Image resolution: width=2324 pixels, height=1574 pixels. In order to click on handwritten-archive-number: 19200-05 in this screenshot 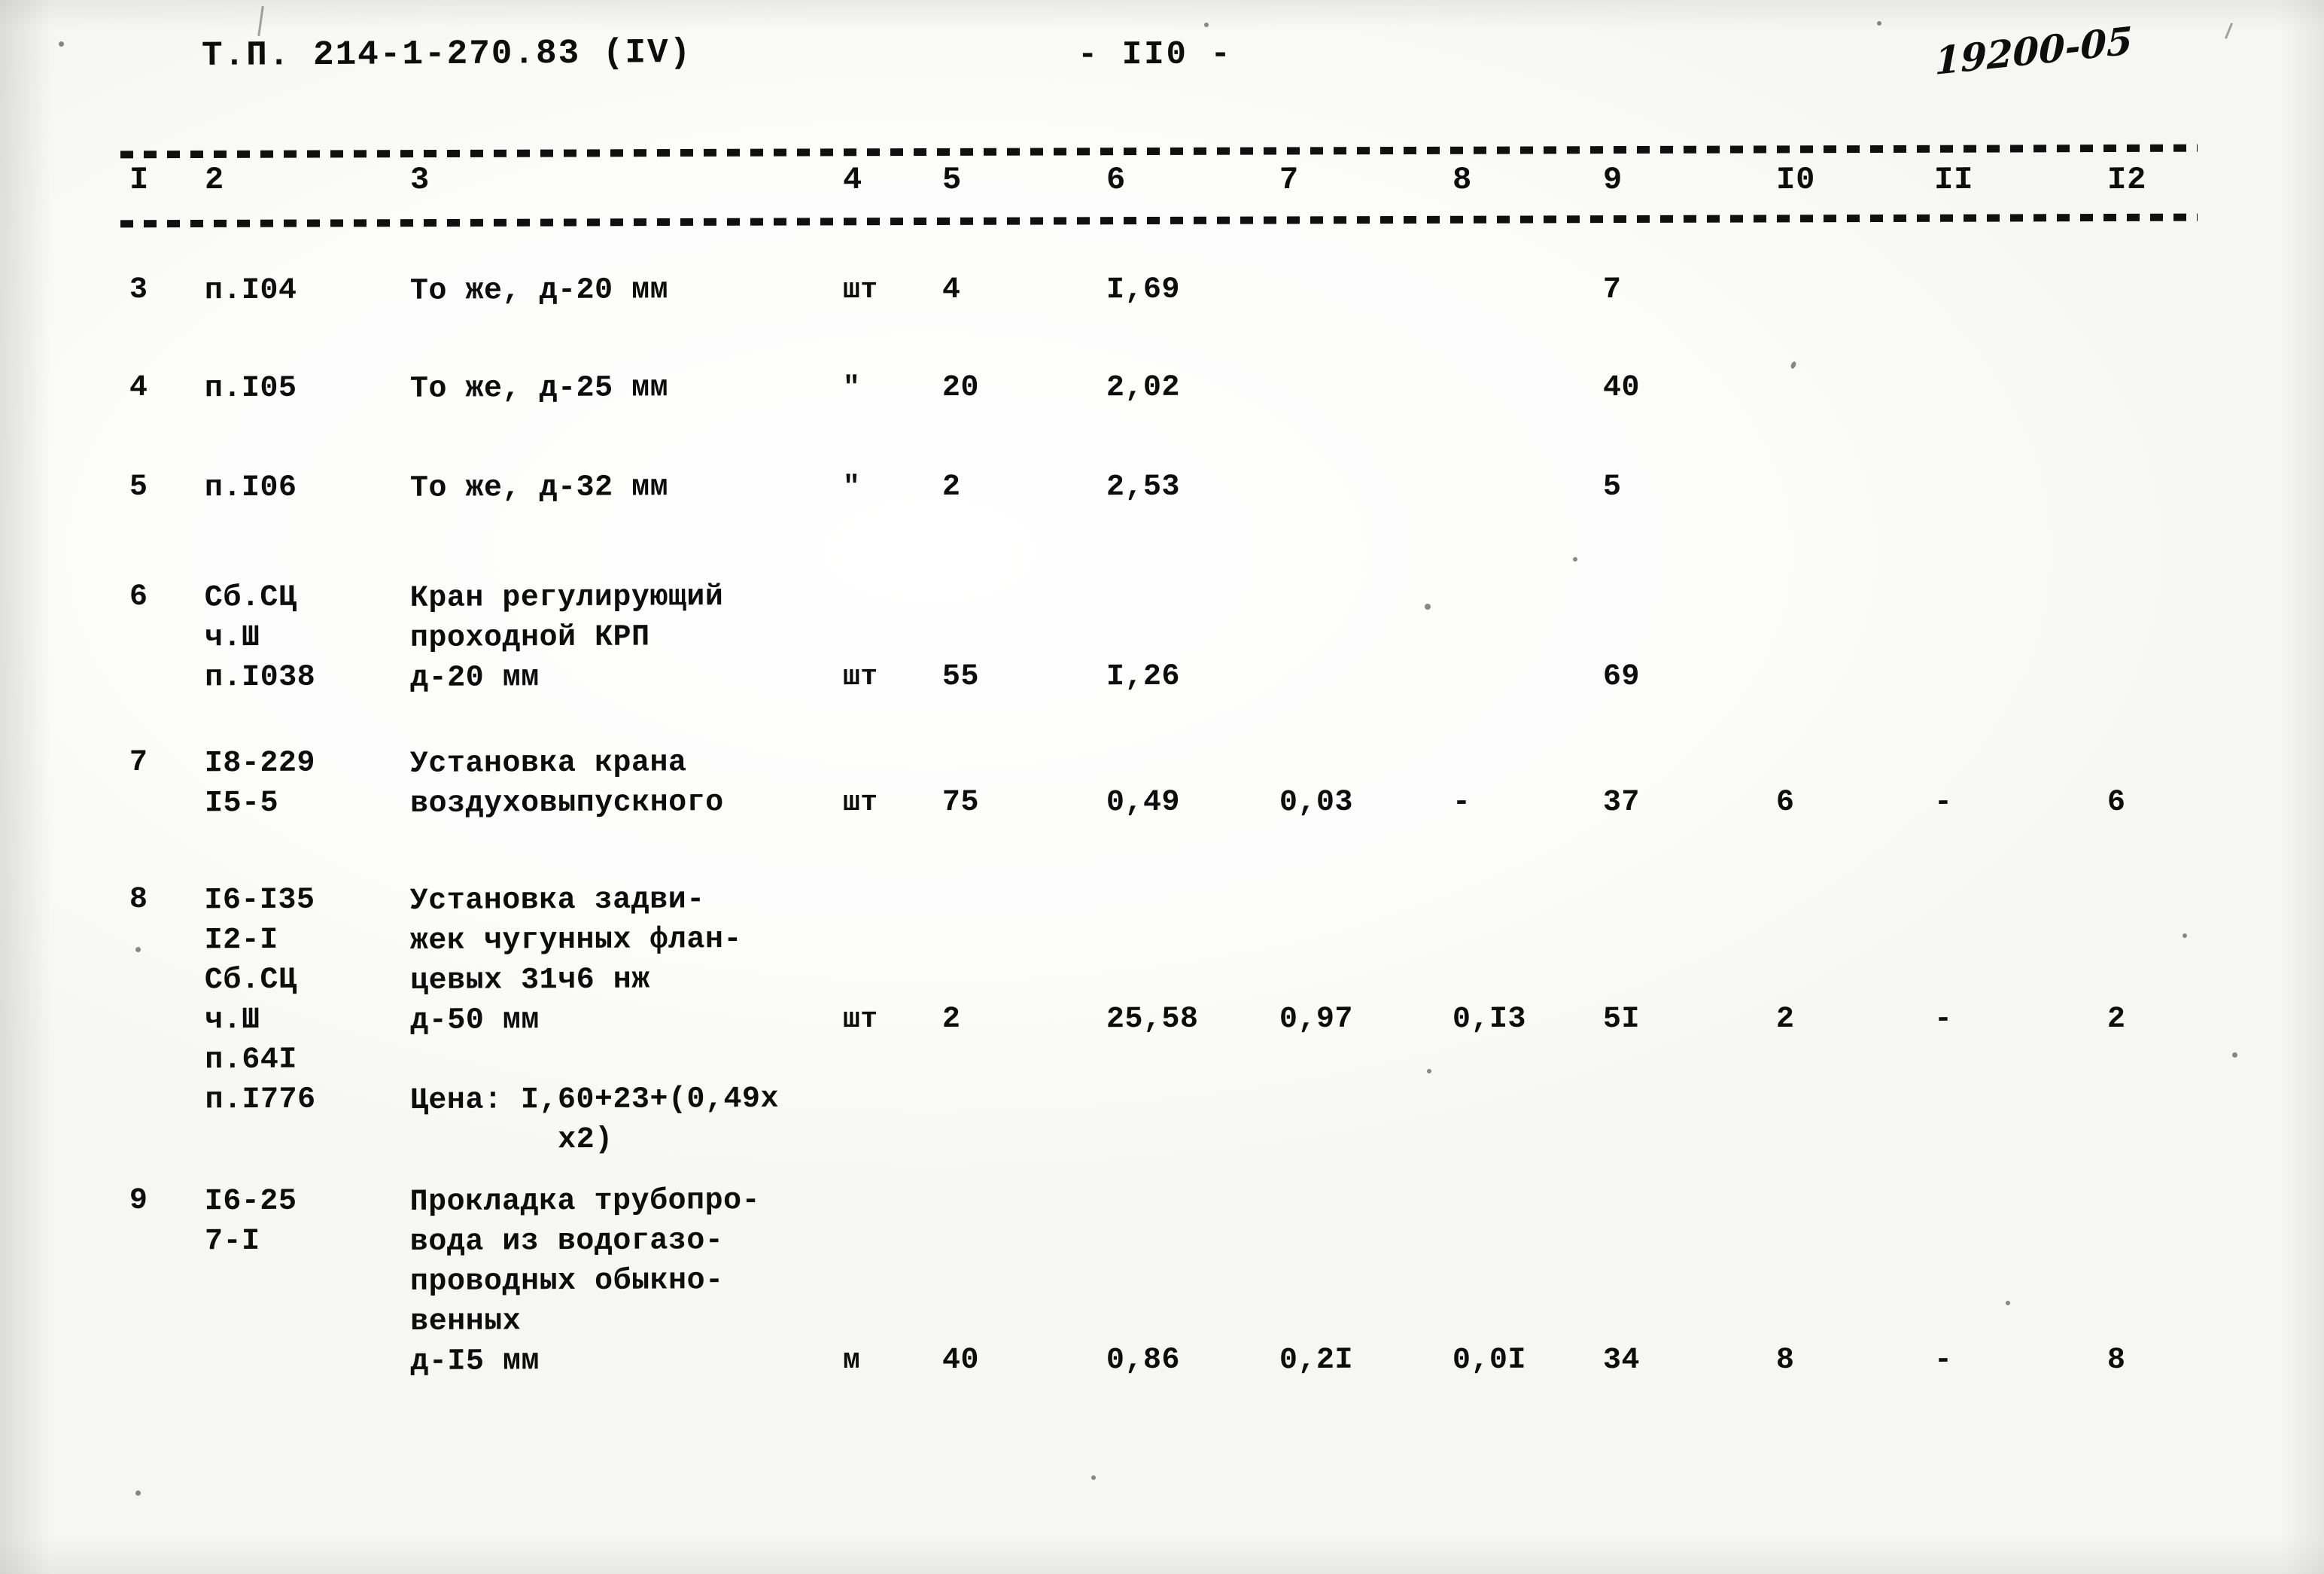, I will do `click(2033, 51)`.